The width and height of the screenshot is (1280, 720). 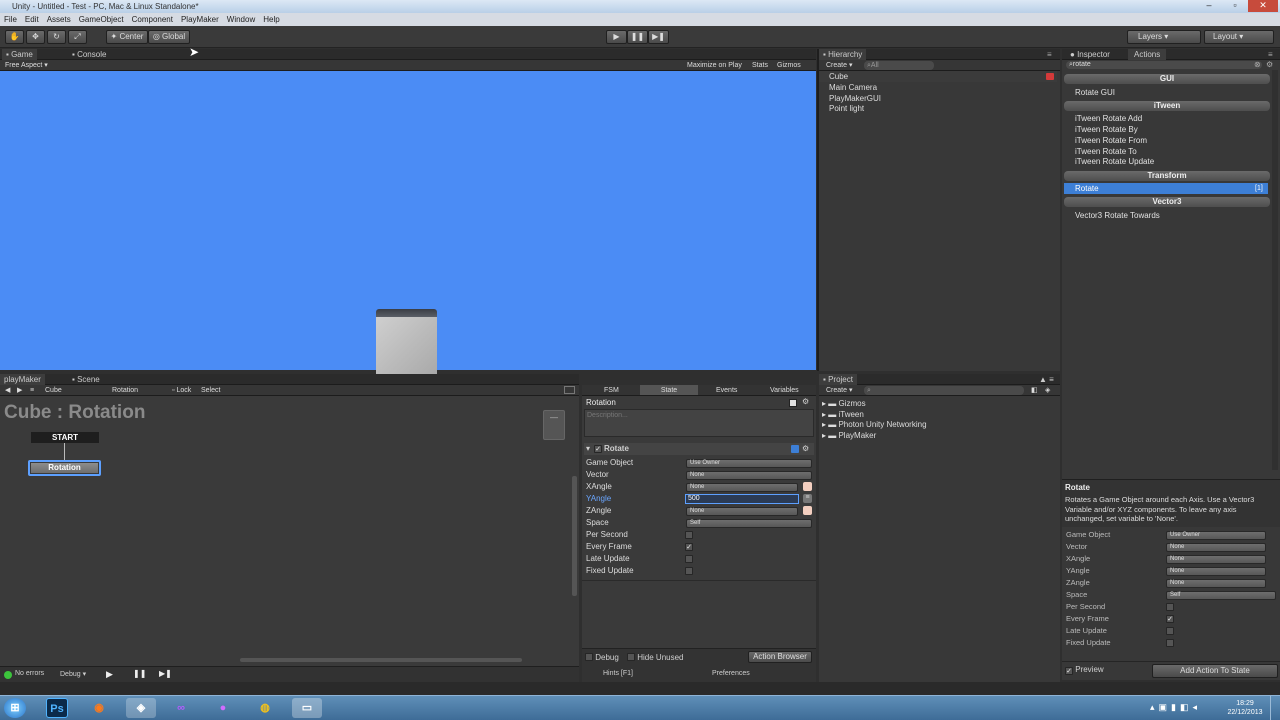 I want to click on yangle-variable-toggle: ≡, so click(x=807, y=498).